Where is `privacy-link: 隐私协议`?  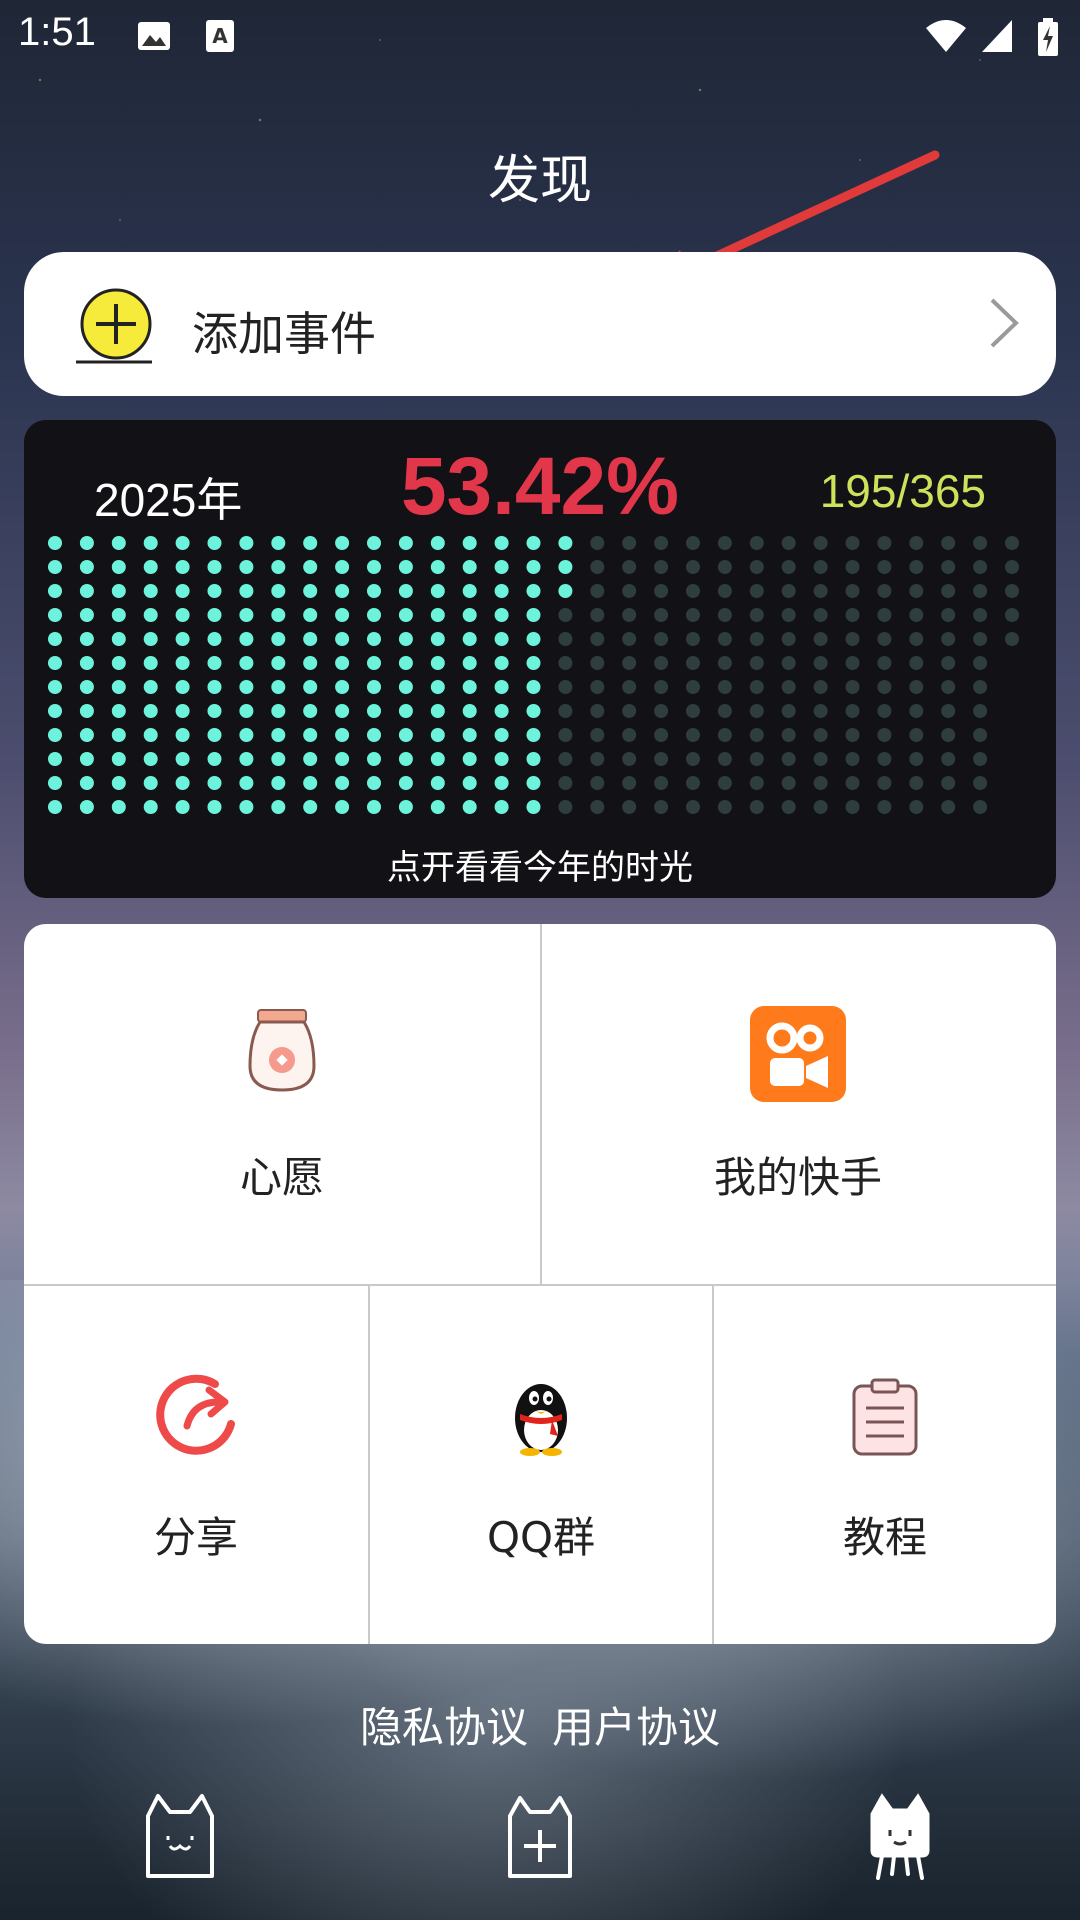 privacy-link: 隐私协议 is located at coordinates (444, 1727).